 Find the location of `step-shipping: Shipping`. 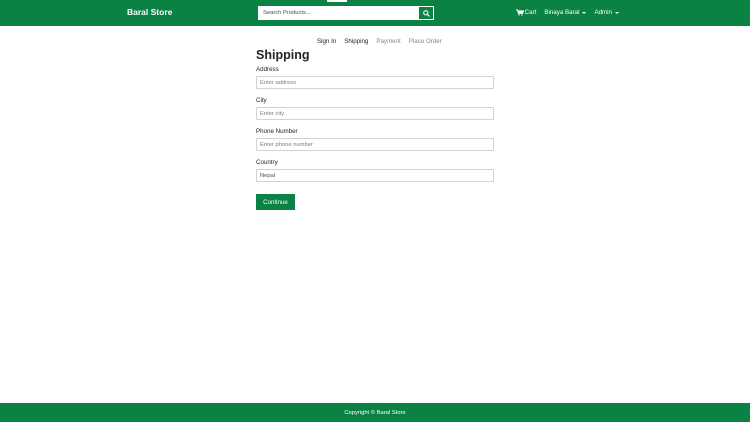

step-shipping: Shipping is located at coordinates (356, 41).